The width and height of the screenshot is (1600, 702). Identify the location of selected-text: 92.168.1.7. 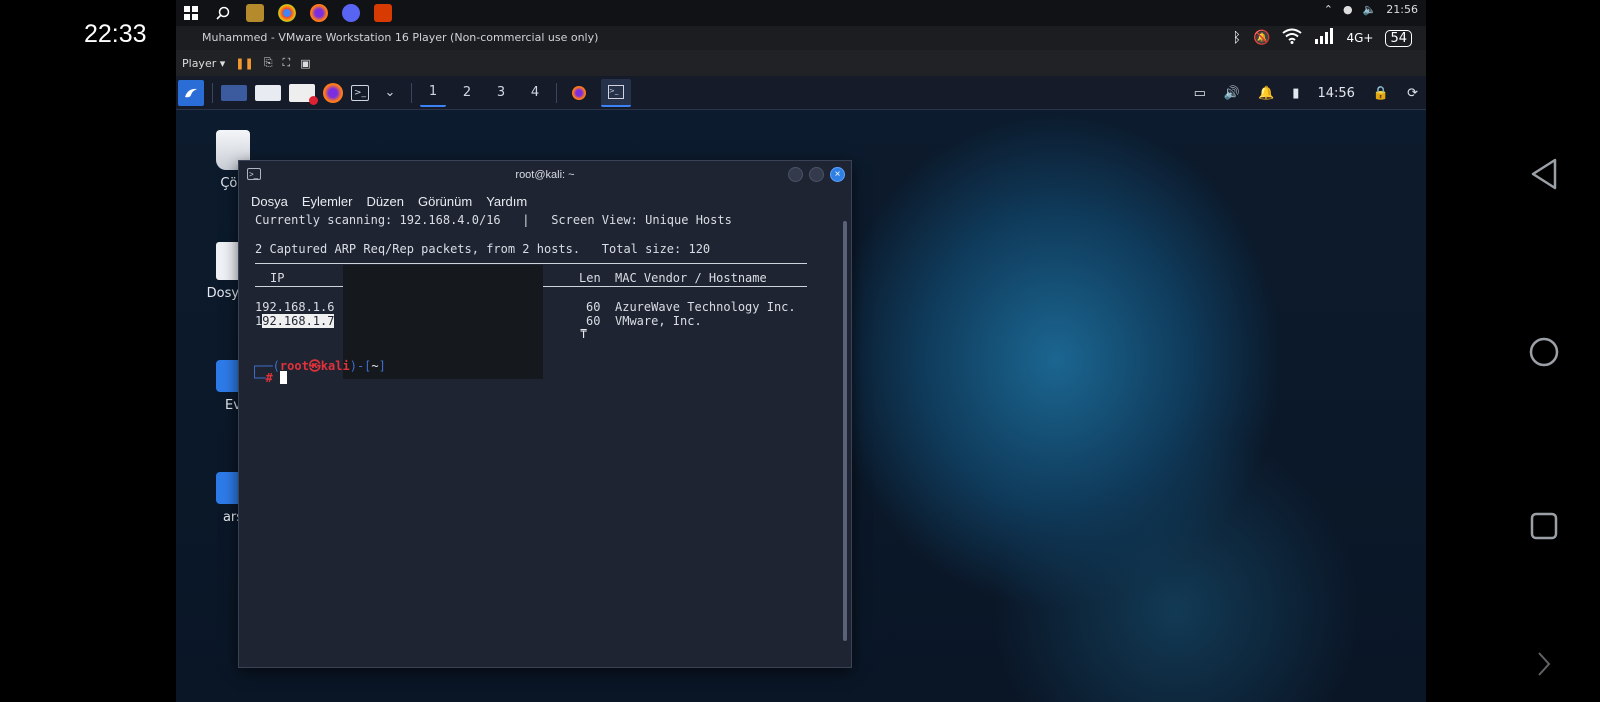
(298, 321).